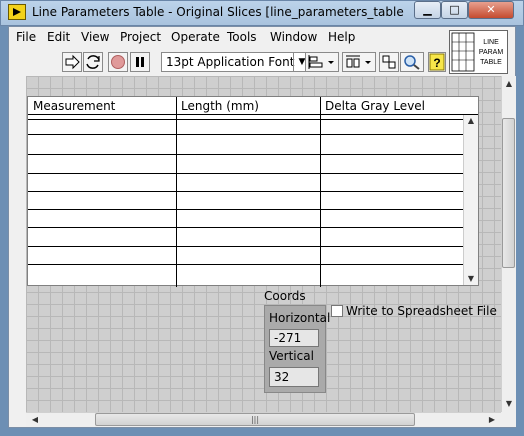 The height and width of the screenshot is (436, 524). I want to click on write-spreadsheet-checkbox, so click(337, 311).